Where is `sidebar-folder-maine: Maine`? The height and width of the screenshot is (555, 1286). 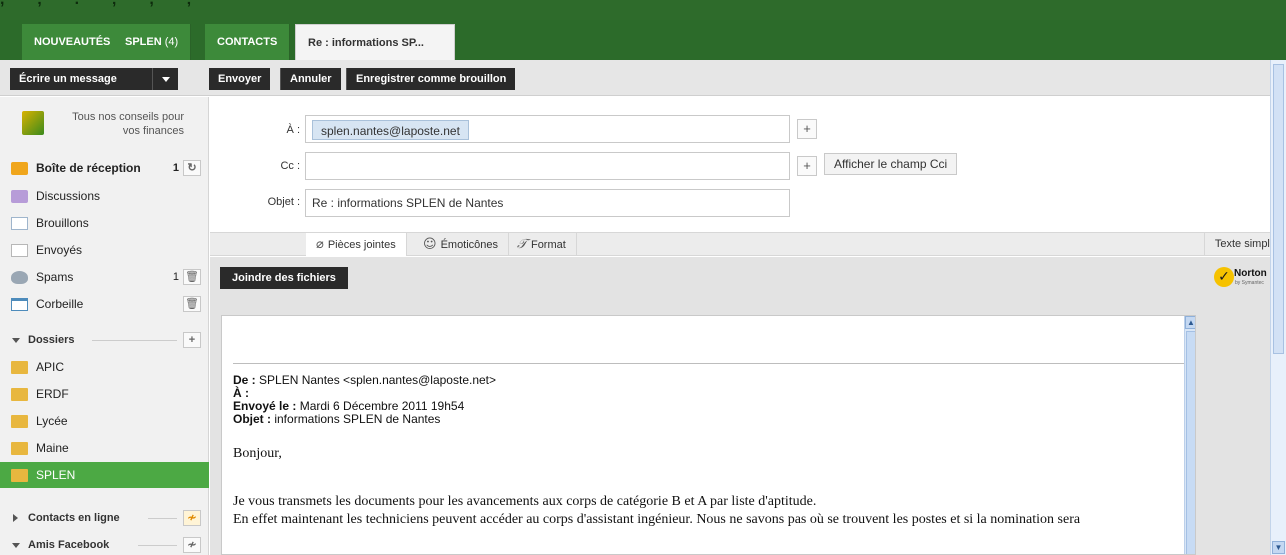 sidebar-folder-maine: Maine is located at coordinates (104, 448).